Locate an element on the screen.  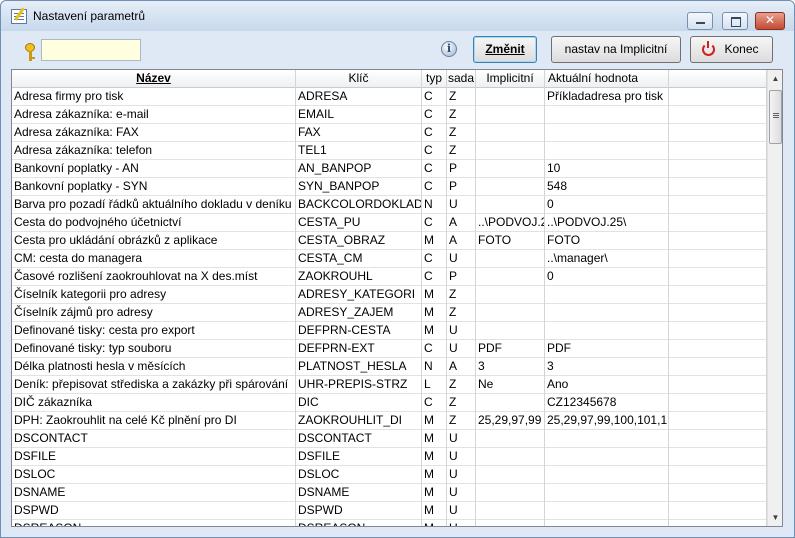
table-row: DSNAME DSNAME M U is located at coordinates (389, 493).